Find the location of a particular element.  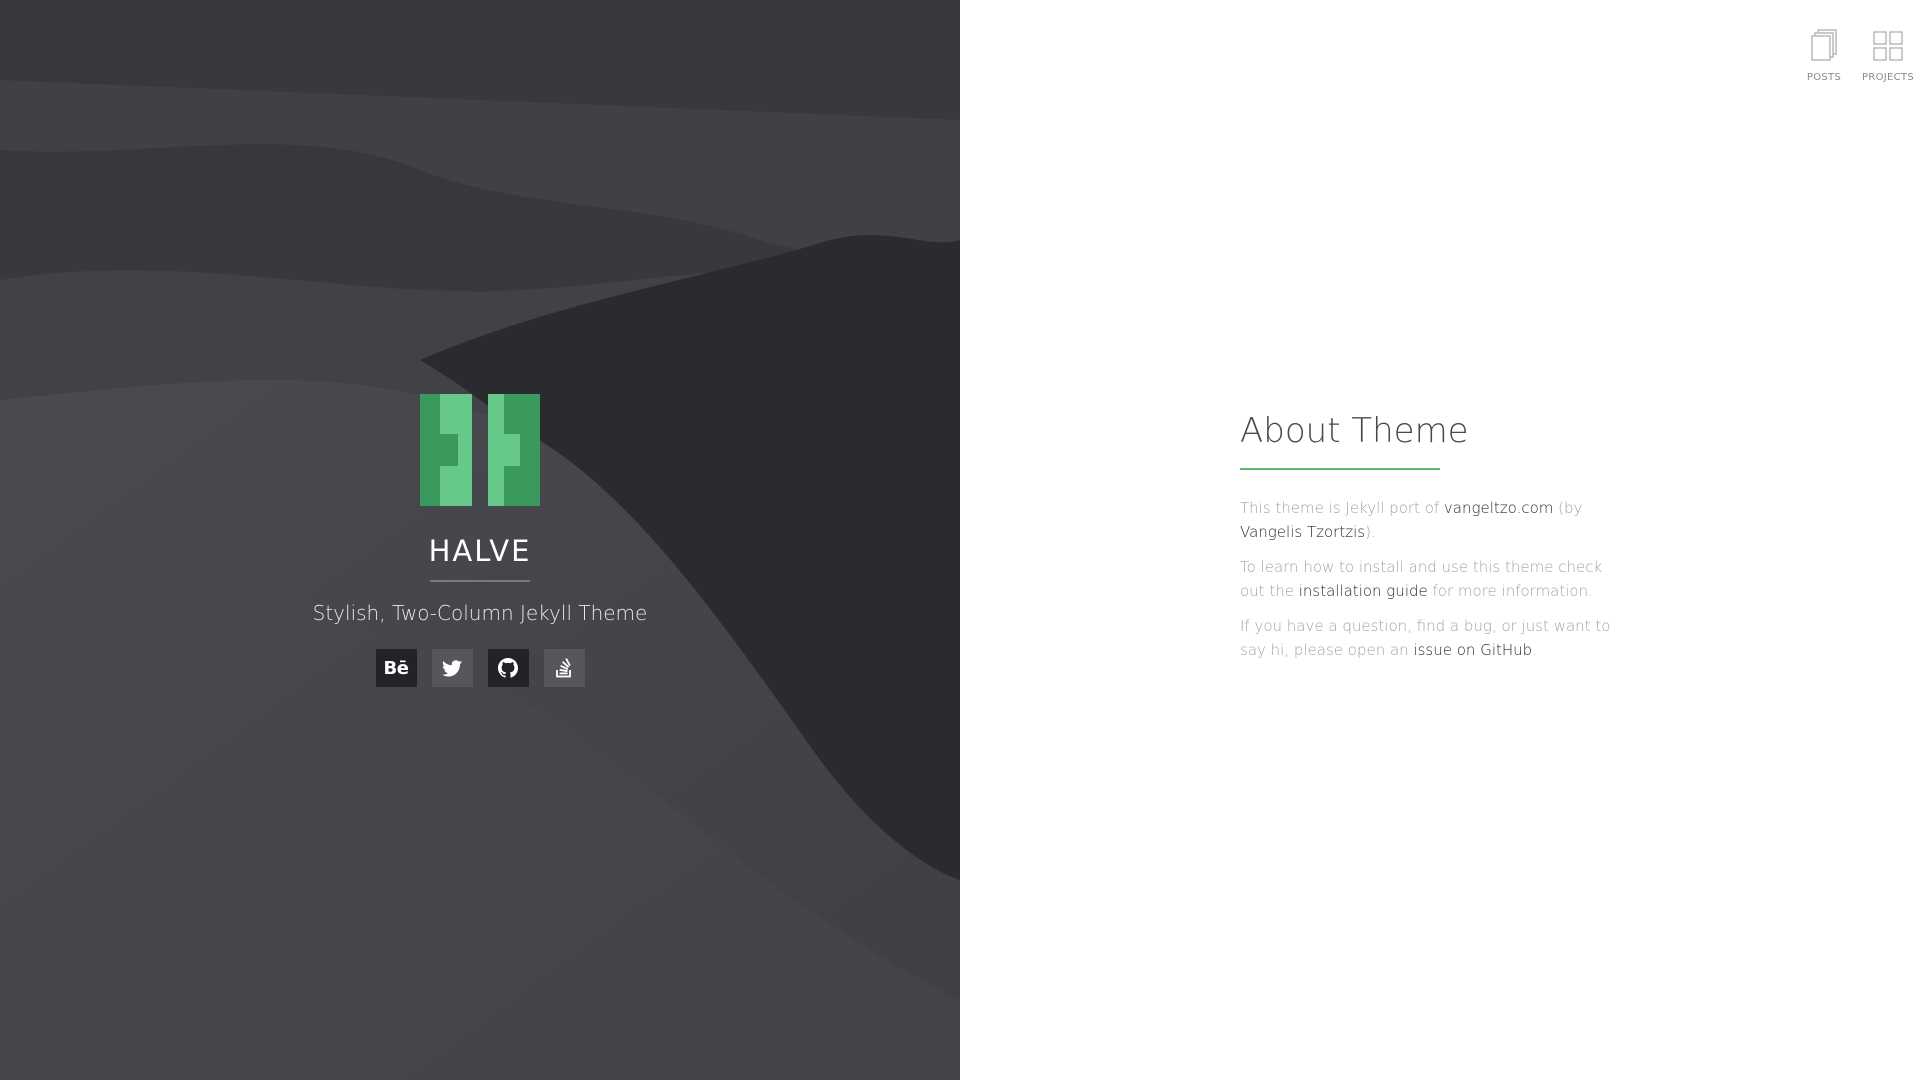

article-title: About Theme is located at coordinates (1354, 431).